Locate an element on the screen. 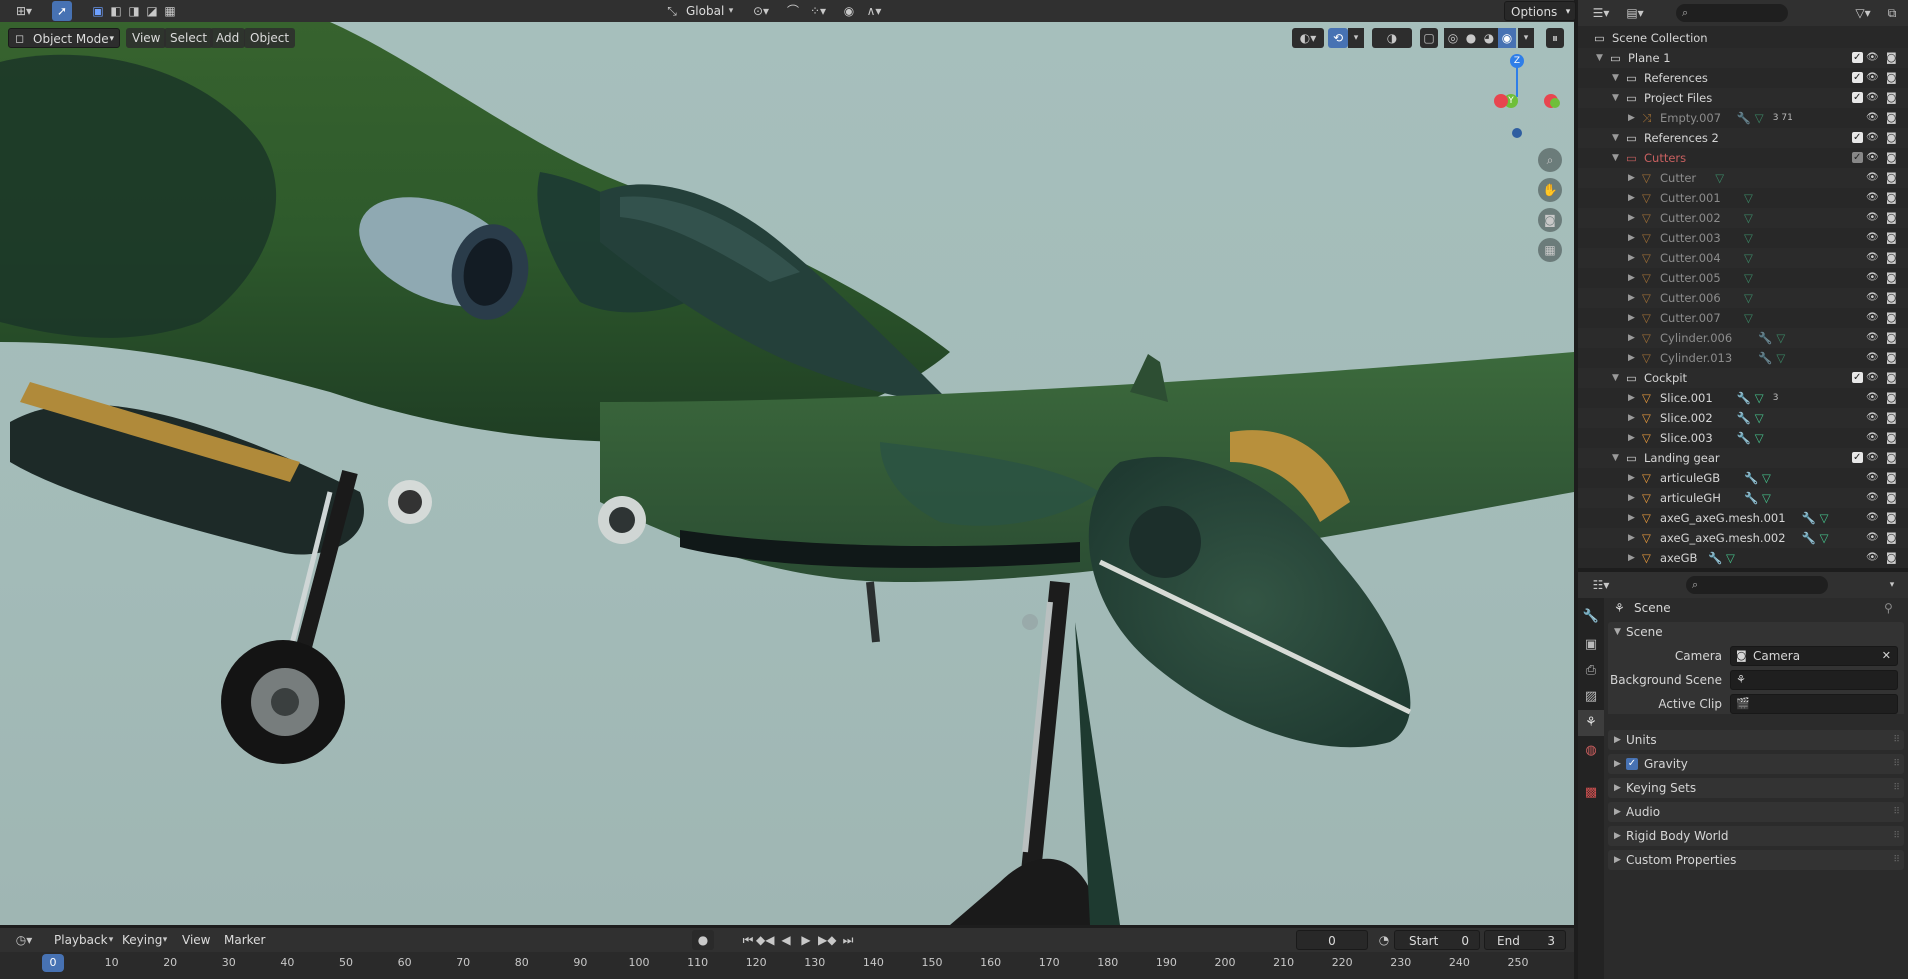  select-difference-icon: ◪ is located at coordinates (152, 11).